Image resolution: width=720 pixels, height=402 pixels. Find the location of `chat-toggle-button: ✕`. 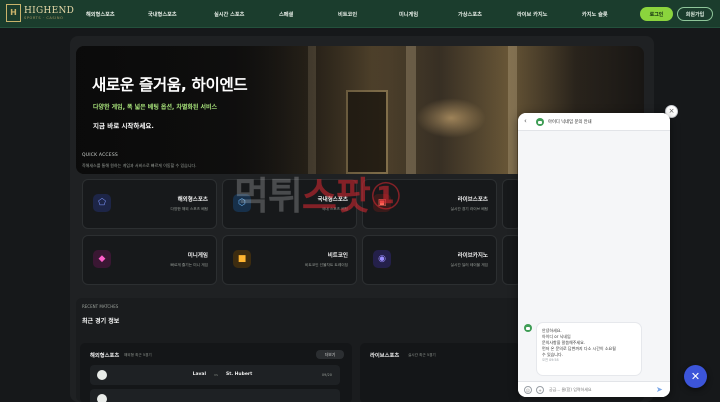

chat-toggle-button: ✕ is located at coordinates (695, 376).